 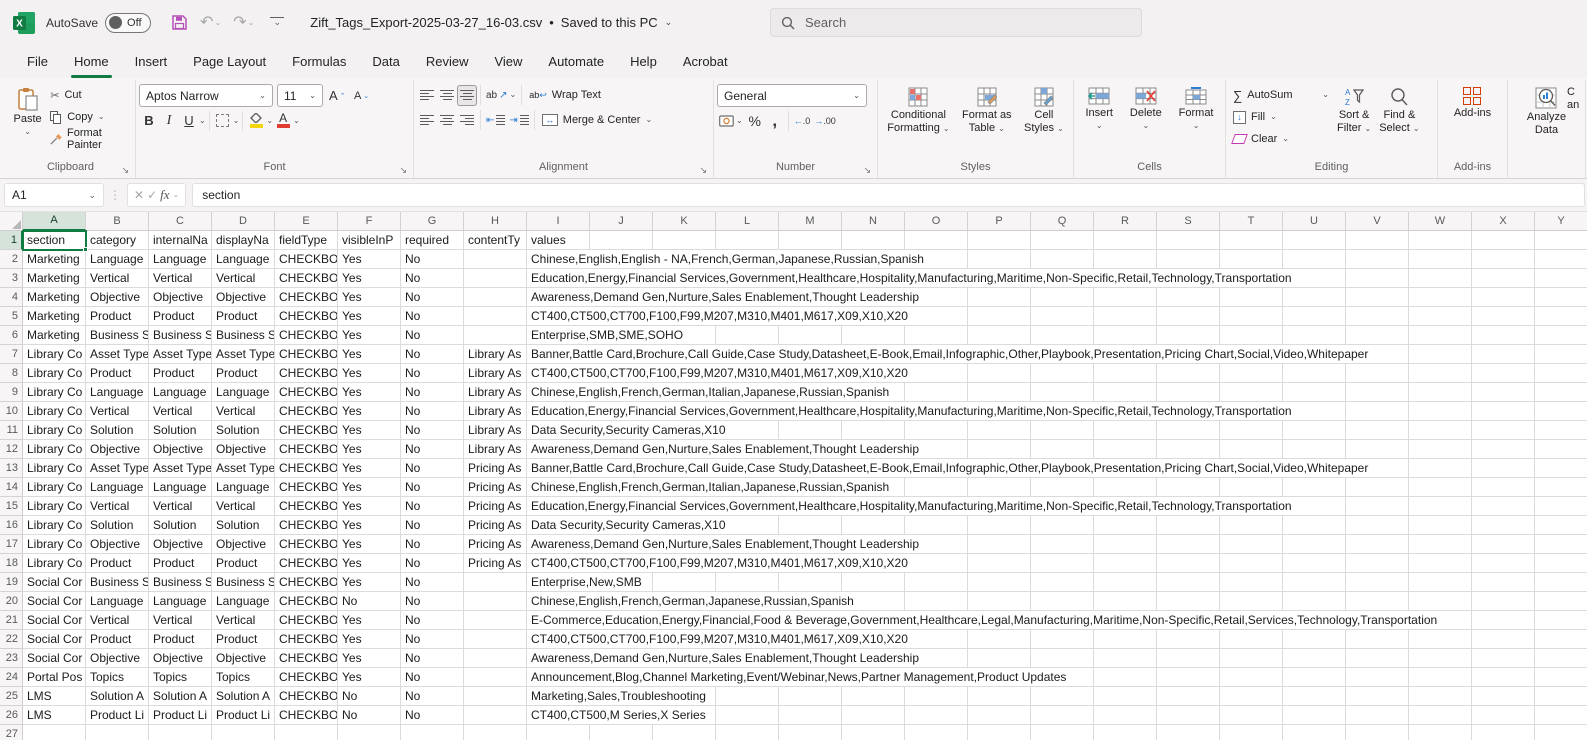 I want to click on column-header-N: N, so click(x=873, y=221).